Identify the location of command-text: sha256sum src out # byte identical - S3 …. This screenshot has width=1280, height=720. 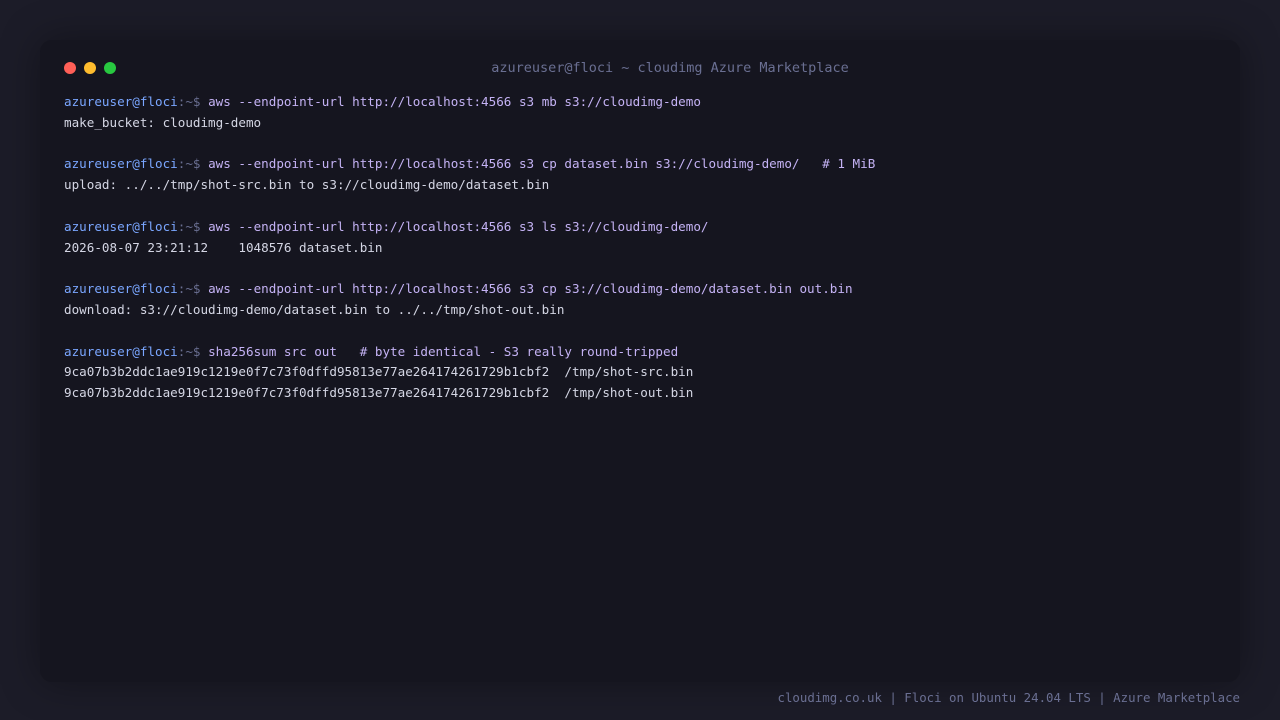
(443, 351).